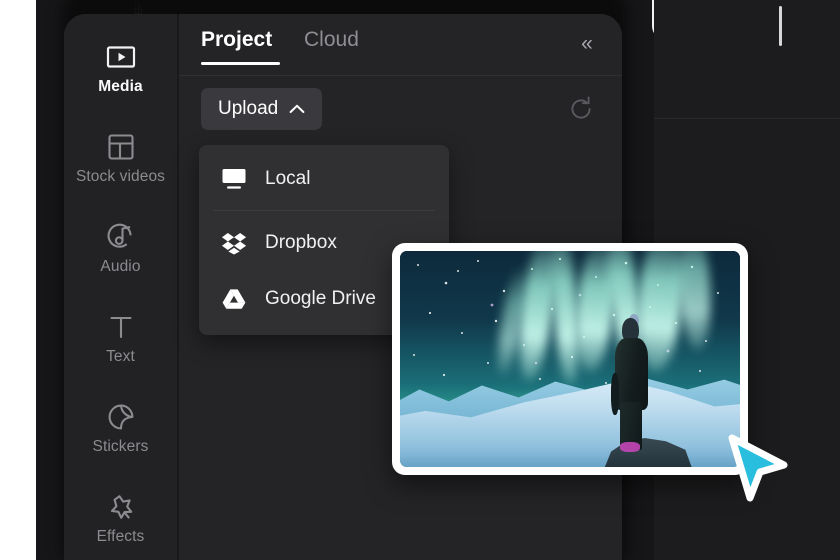 The image size is (840, 560). I want to click on menu-item-label: Dropbox, so click(301, 242).